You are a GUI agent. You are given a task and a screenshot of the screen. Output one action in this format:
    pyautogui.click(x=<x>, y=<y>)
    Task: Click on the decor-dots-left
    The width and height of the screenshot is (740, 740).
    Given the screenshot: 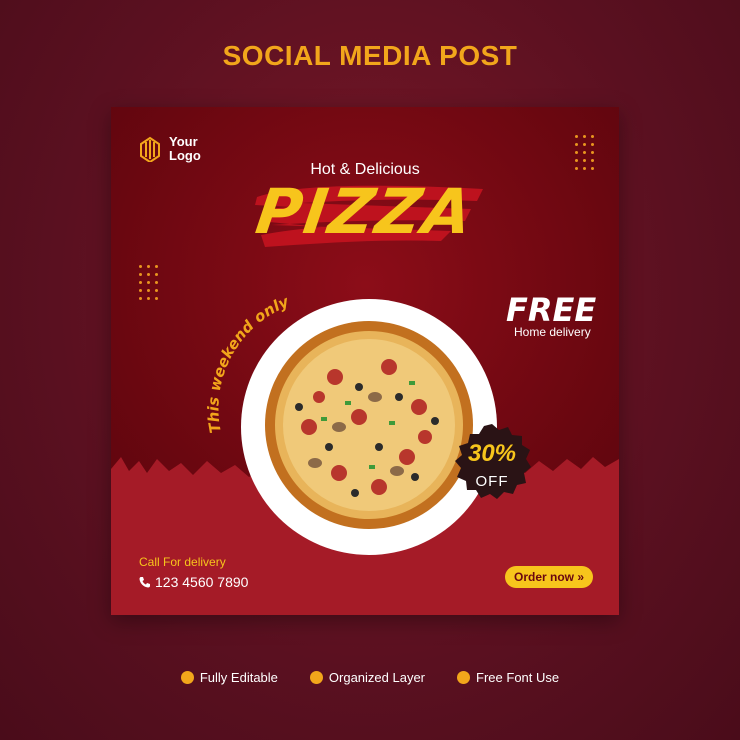 What is the action you would take?
    pyautogui.click(x=148, y=282)
    